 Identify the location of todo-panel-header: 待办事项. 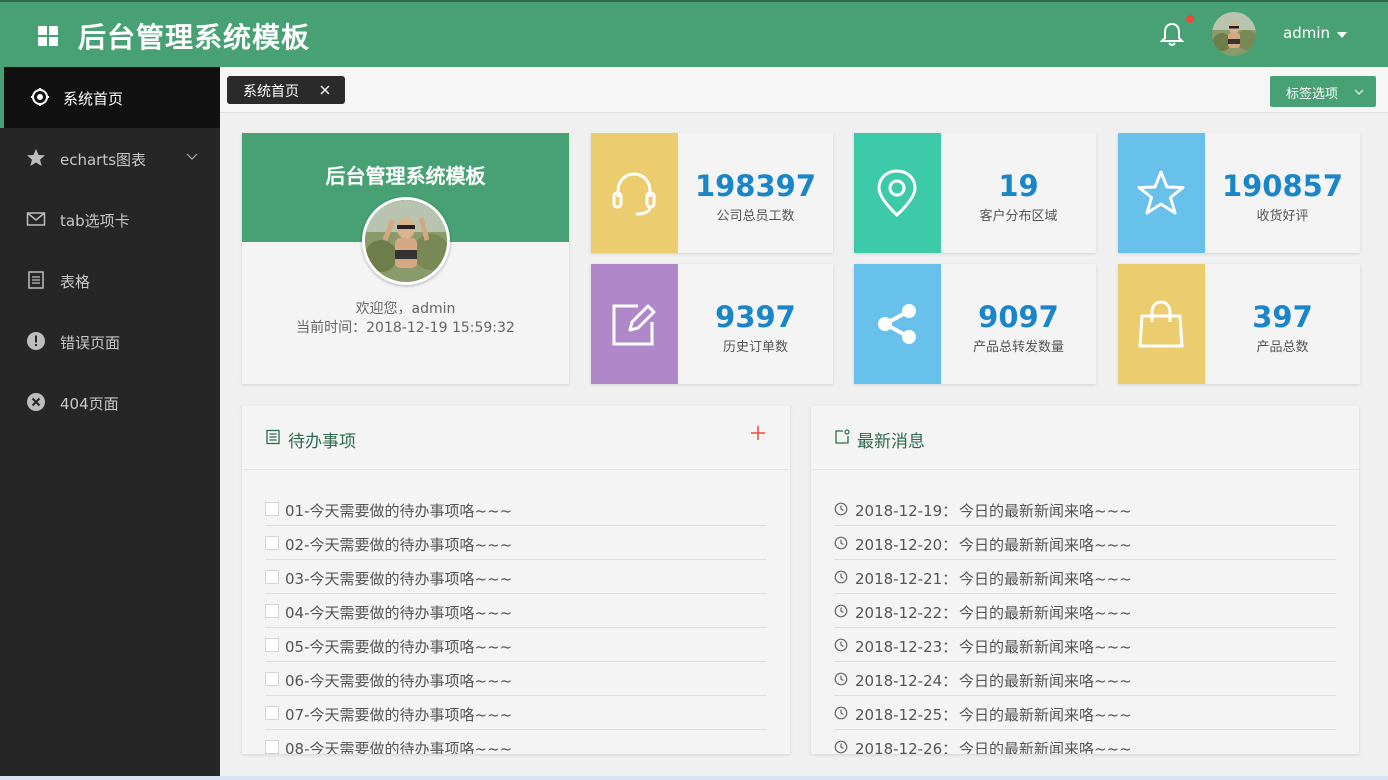
(516, 438).